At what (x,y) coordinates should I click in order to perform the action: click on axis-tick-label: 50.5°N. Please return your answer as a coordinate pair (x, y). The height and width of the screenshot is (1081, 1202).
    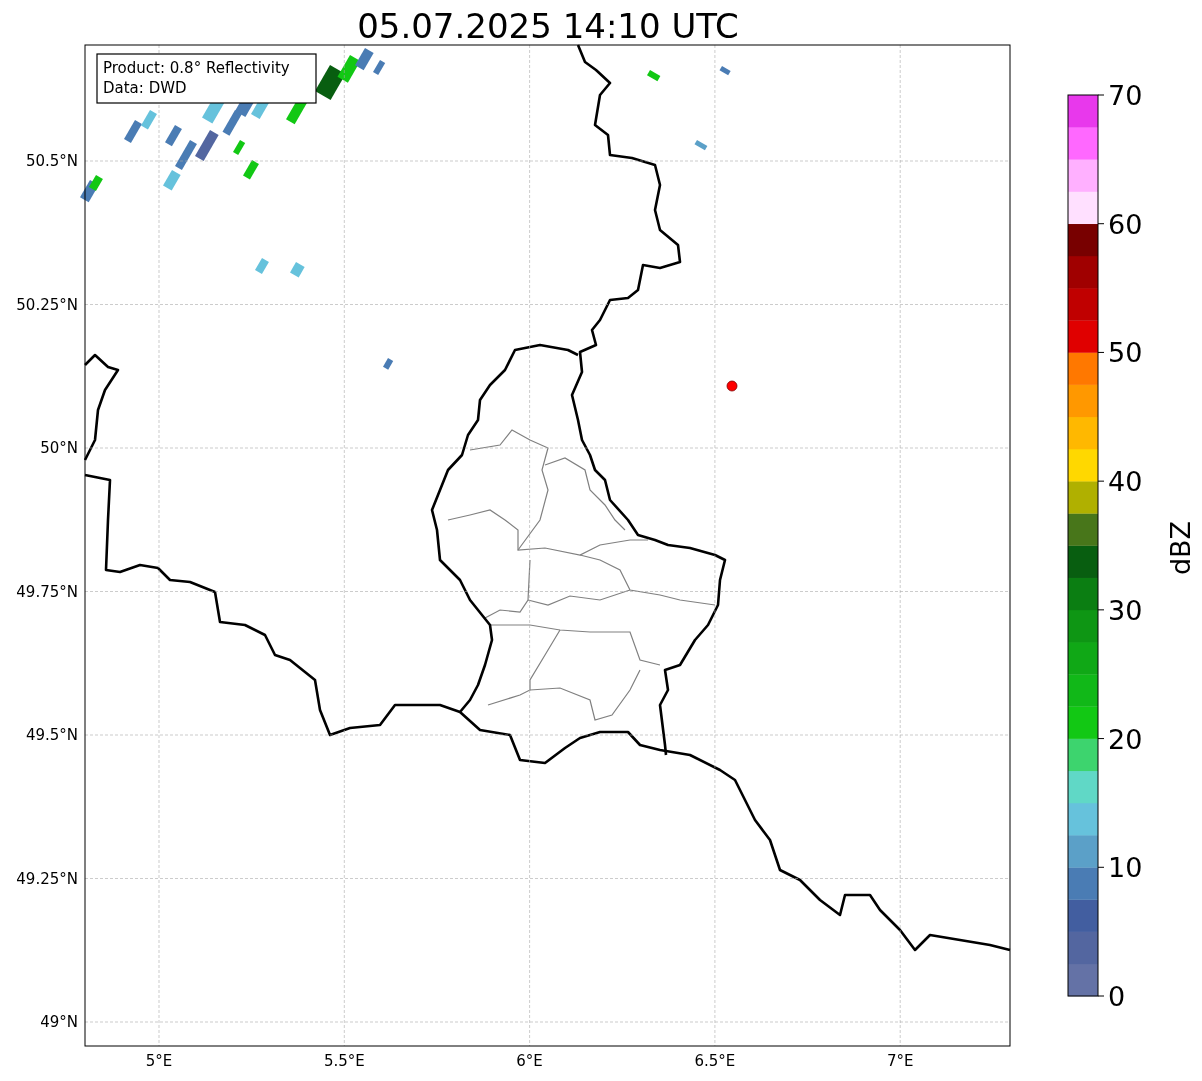
    Looking at the image, I should click on (51, 161).